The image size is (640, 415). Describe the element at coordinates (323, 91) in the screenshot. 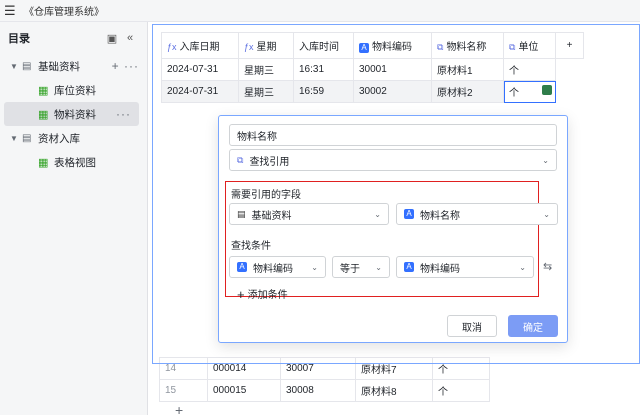

I see `cell: 16:59` at that location.